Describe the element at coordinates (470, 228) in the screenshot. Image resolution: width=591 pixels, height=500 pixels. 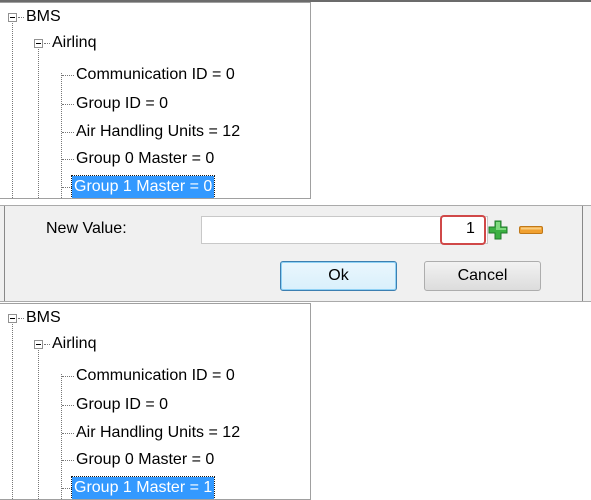
I see `new-value-text: 1` at that location.